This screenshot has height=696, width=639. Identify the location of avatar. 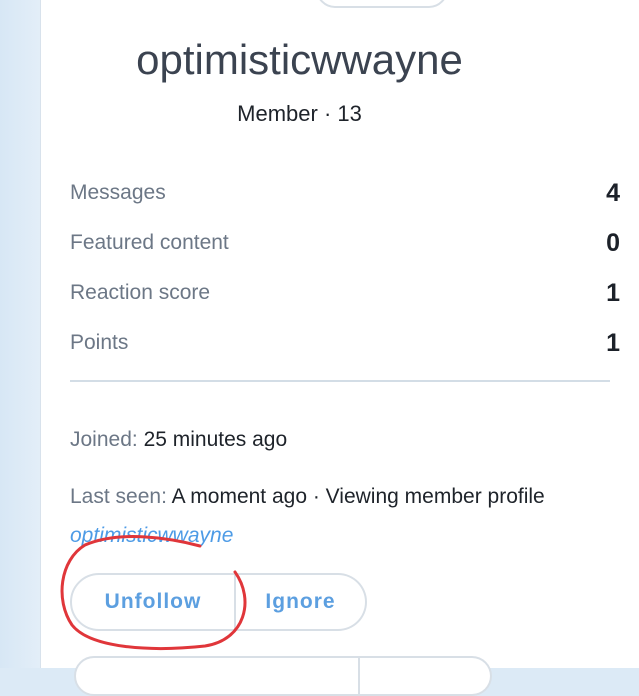
(382, 4).